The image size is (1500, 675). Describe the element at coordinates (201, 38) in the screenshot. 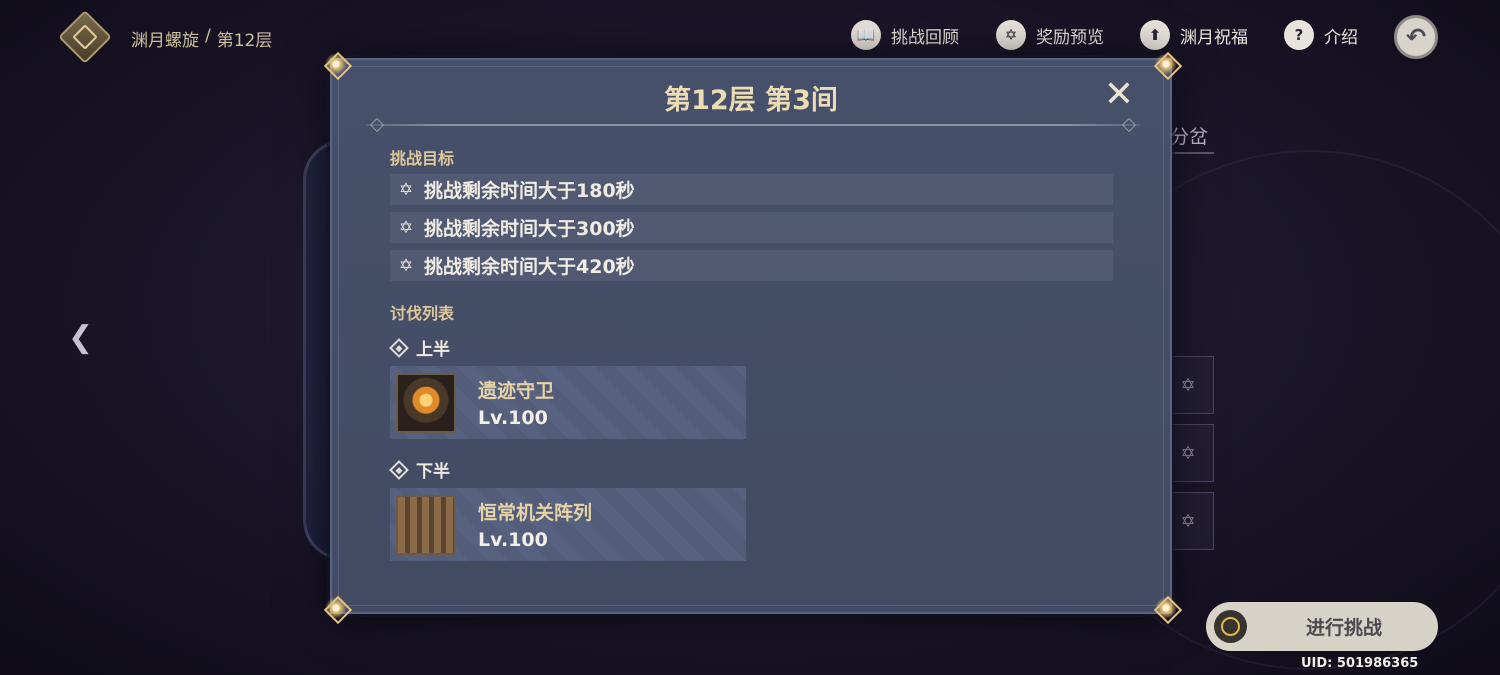

I see `breadcrumb: 渊月螺旋 / 第12层` at that location.